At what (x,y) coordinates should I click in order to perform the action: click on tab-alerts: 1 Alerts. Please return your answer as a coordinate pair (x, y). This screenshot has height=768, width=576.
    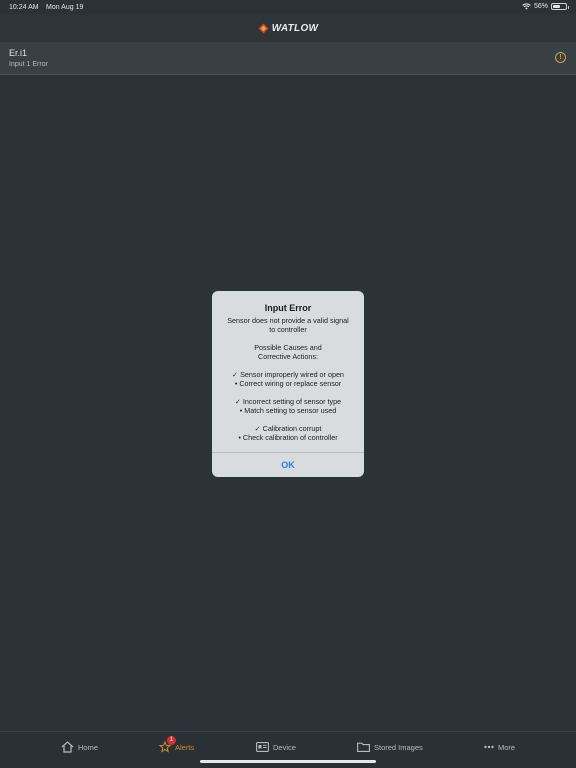
    Looking at the image, I should click on (177, 745).